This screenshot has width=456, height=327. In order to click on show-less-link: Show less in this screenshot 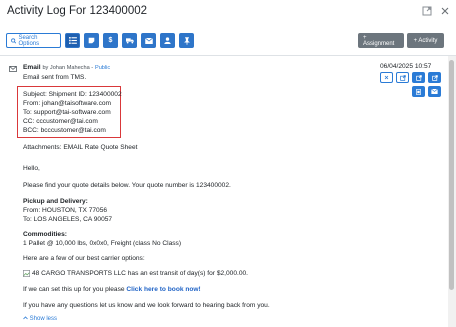, I will do `click(40, 319)`.